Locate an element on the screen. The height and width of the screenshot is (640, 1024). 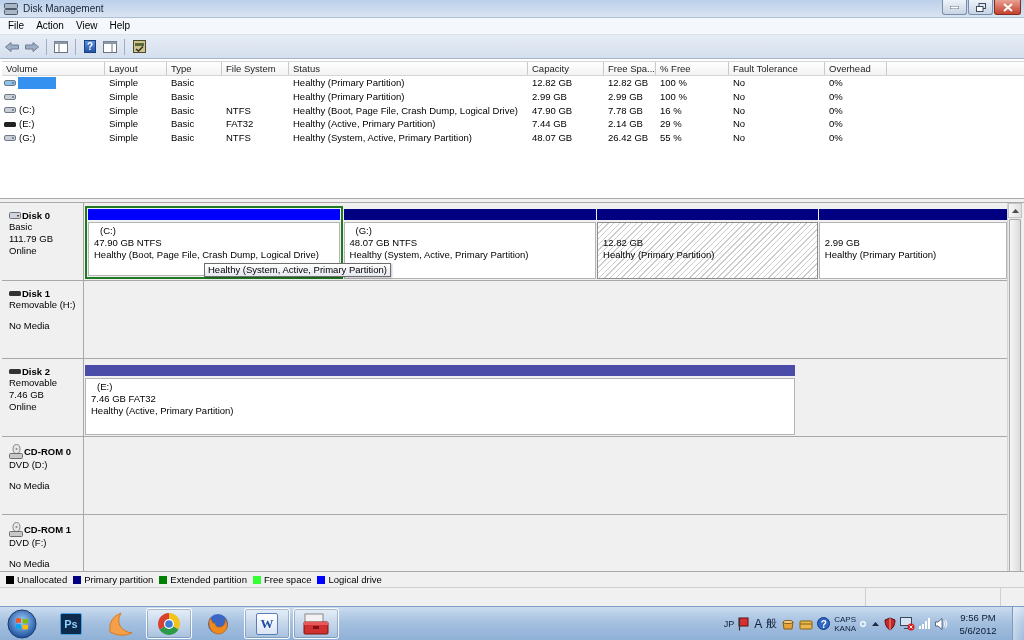
legend-label: Logical drive is located at coordinates (355, 579).